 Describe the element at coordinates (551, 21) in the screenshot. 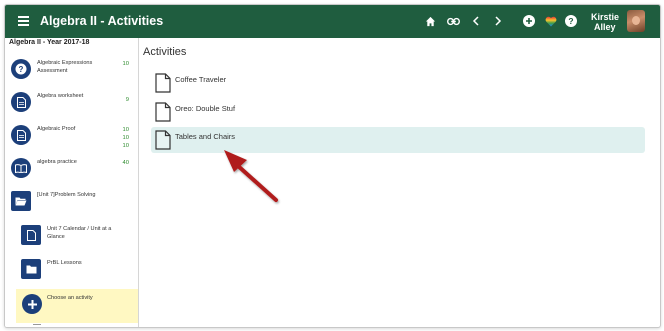

I see `heart-icon` at that location.